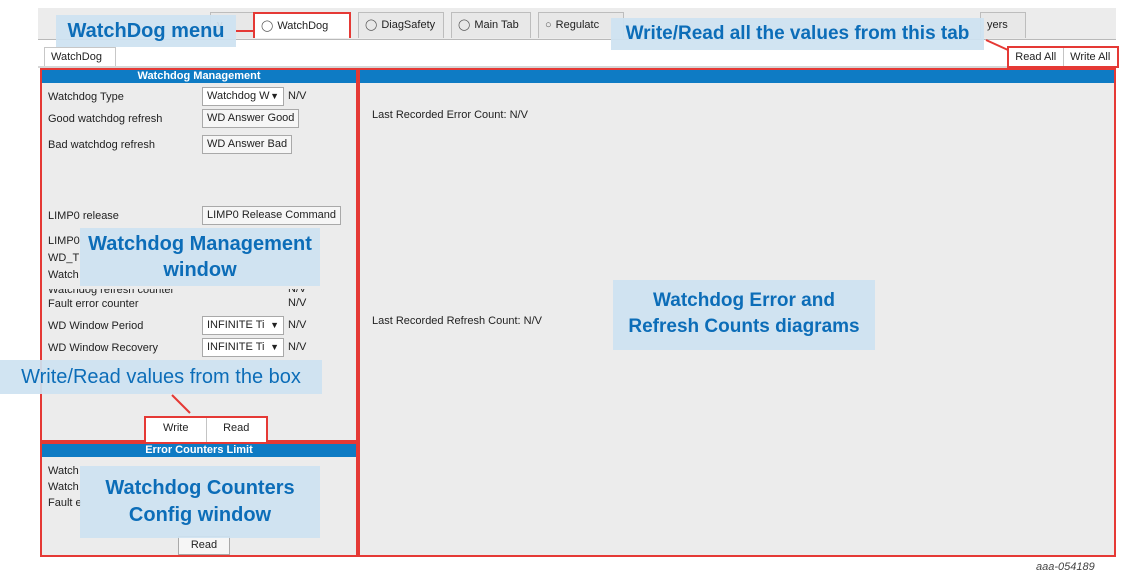  Describe the element at coordinates (146, 31) in the screenshot. I see `watchdog-menu-callout: WatchDog menu` at that location.